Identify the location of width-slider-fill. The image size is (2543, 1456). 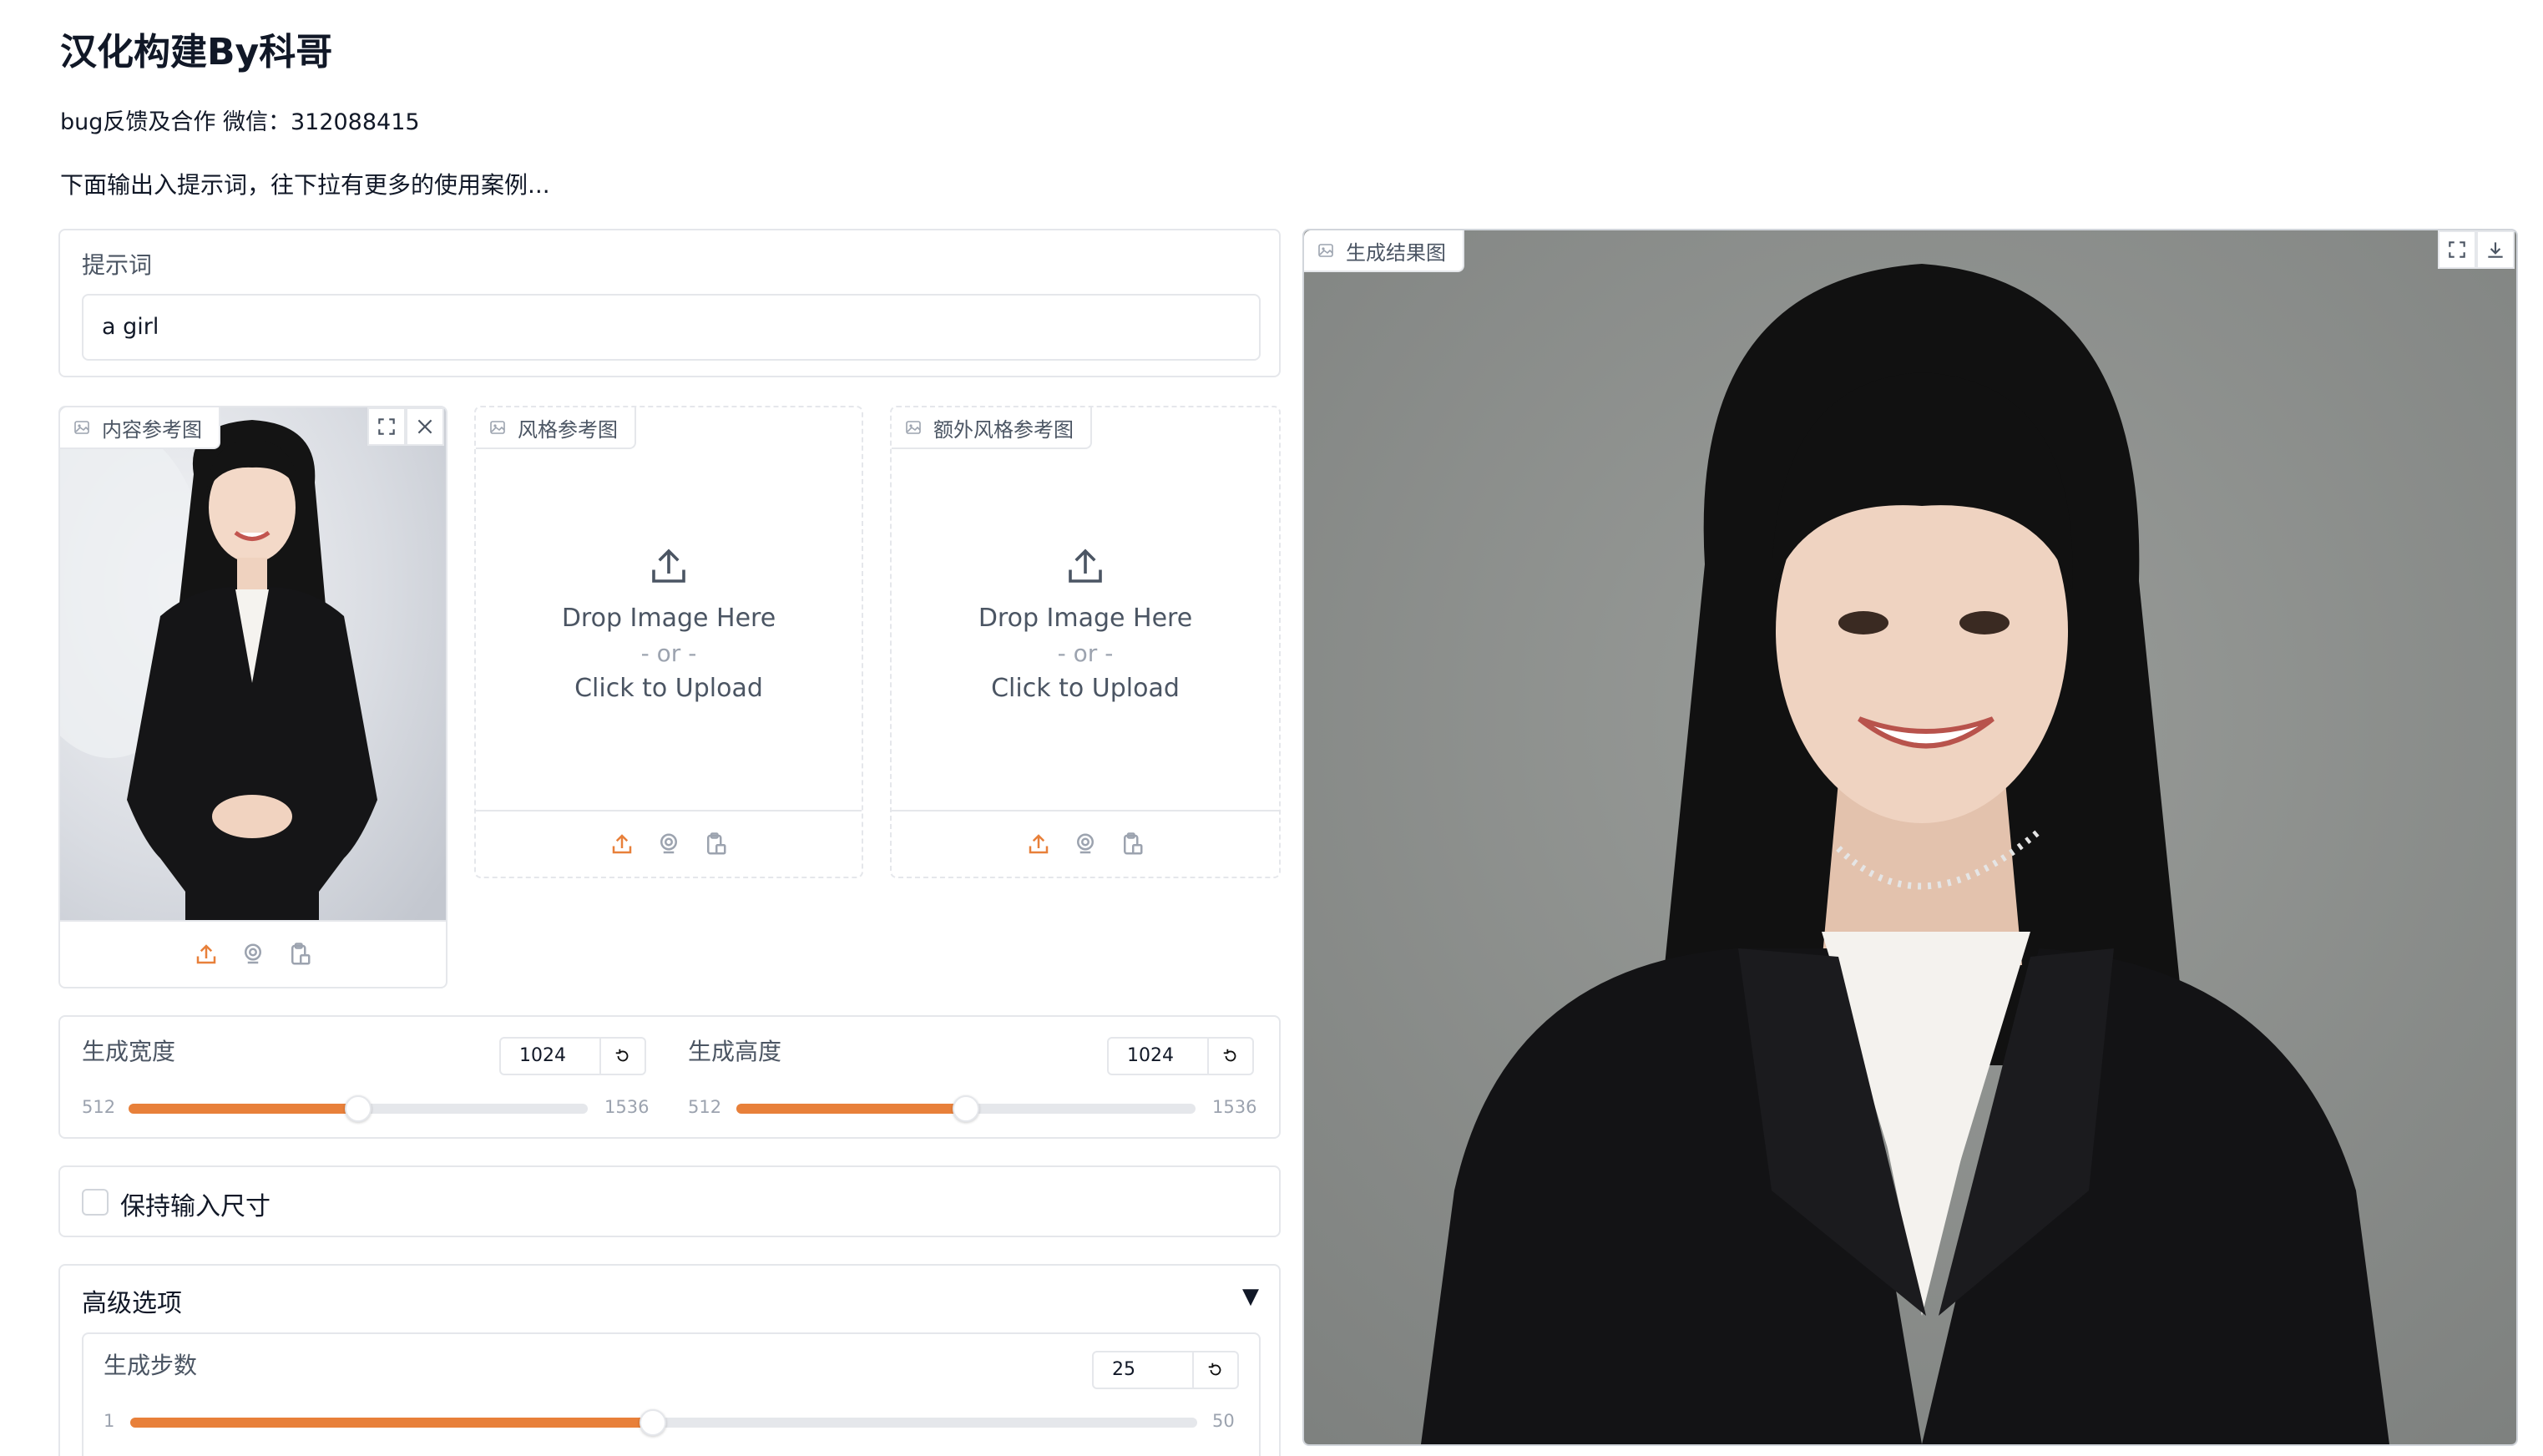
(243, 1109).